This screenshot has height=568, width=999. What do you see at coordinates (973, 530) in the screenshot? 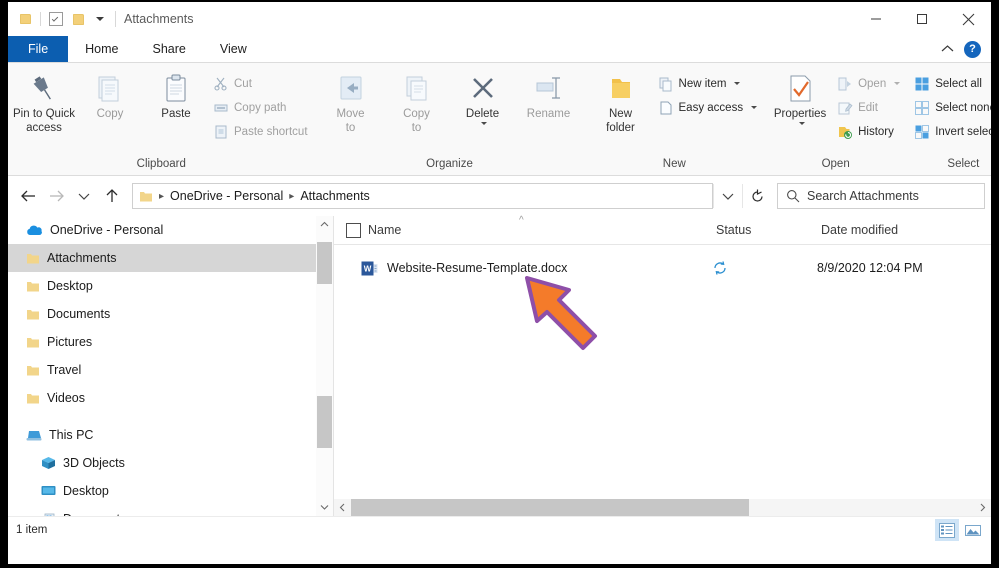
I see `large-icons-view-button` at bounding box center [973, 530].